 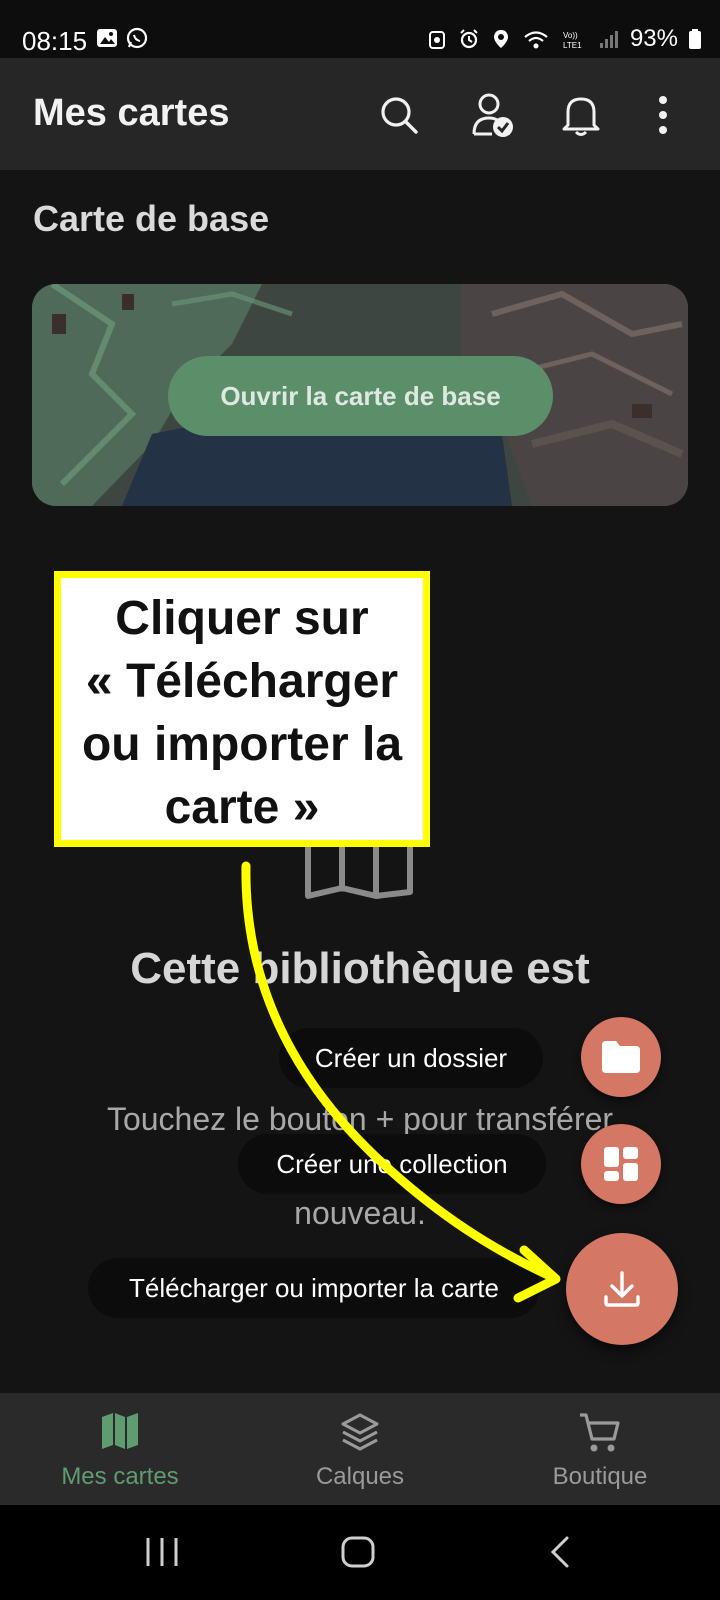 I want to click on svg-text: LTE1, so click(x=572, y=45).